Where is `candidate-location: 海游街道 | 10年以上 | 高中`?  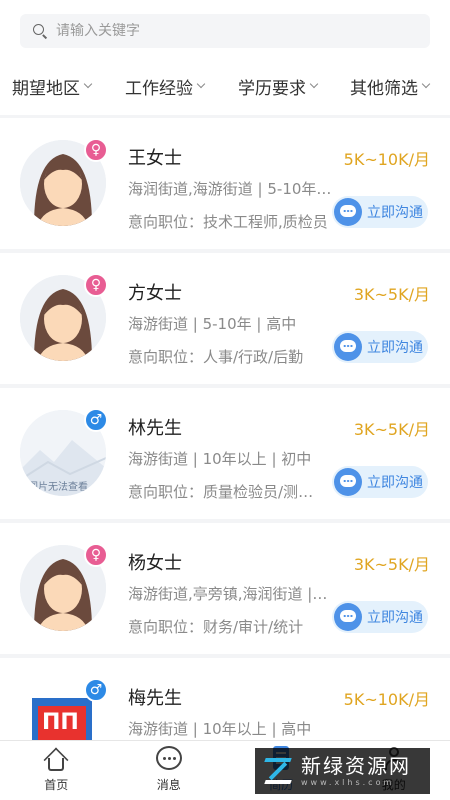 candidate-location: 海游街道 | 10年以上 | 高中 is located at coordinates (220, 729).